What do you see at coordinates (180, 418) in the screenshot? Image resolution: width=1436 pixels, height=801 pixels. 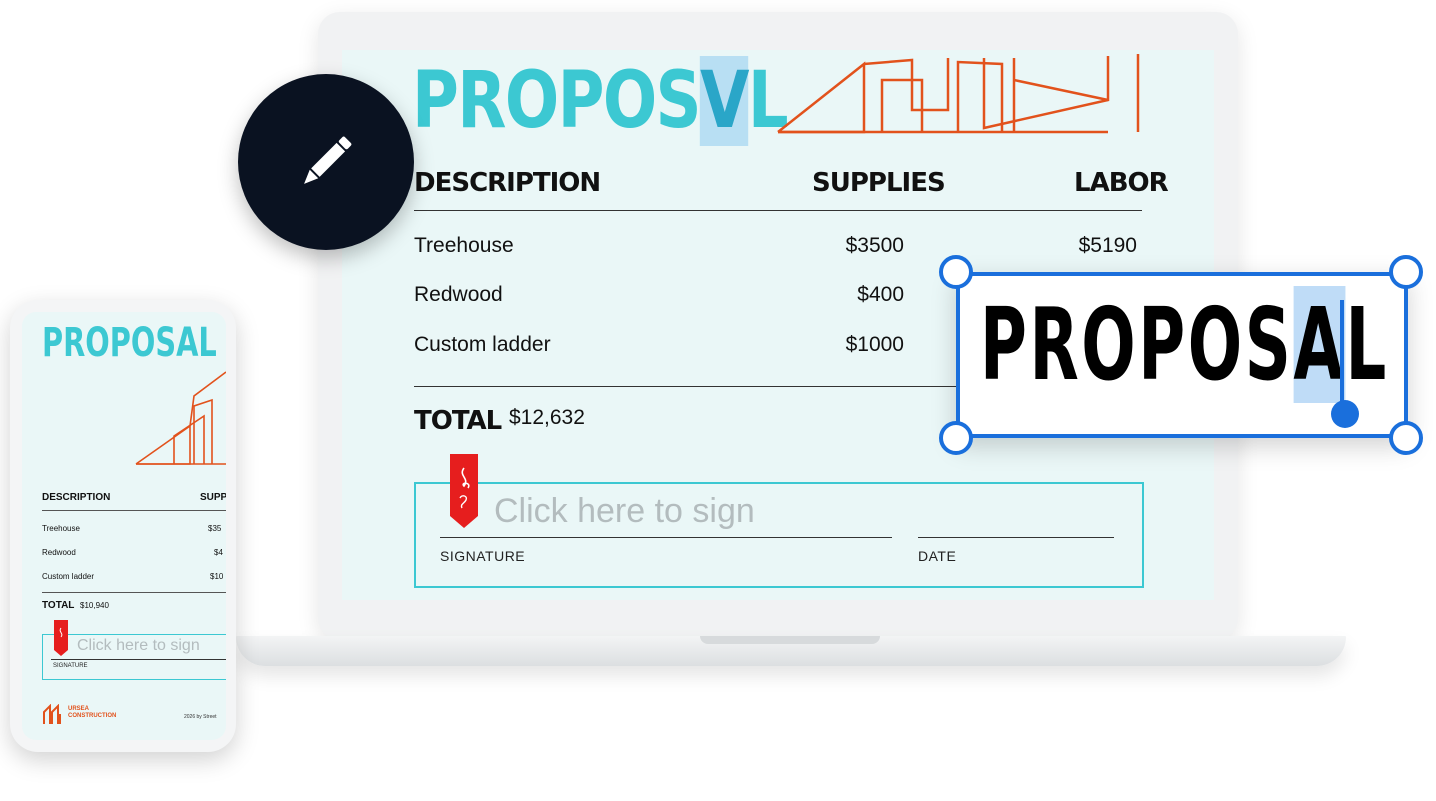 I see `phone-architectural-sketch-icon` at bounding box center [180, 418].